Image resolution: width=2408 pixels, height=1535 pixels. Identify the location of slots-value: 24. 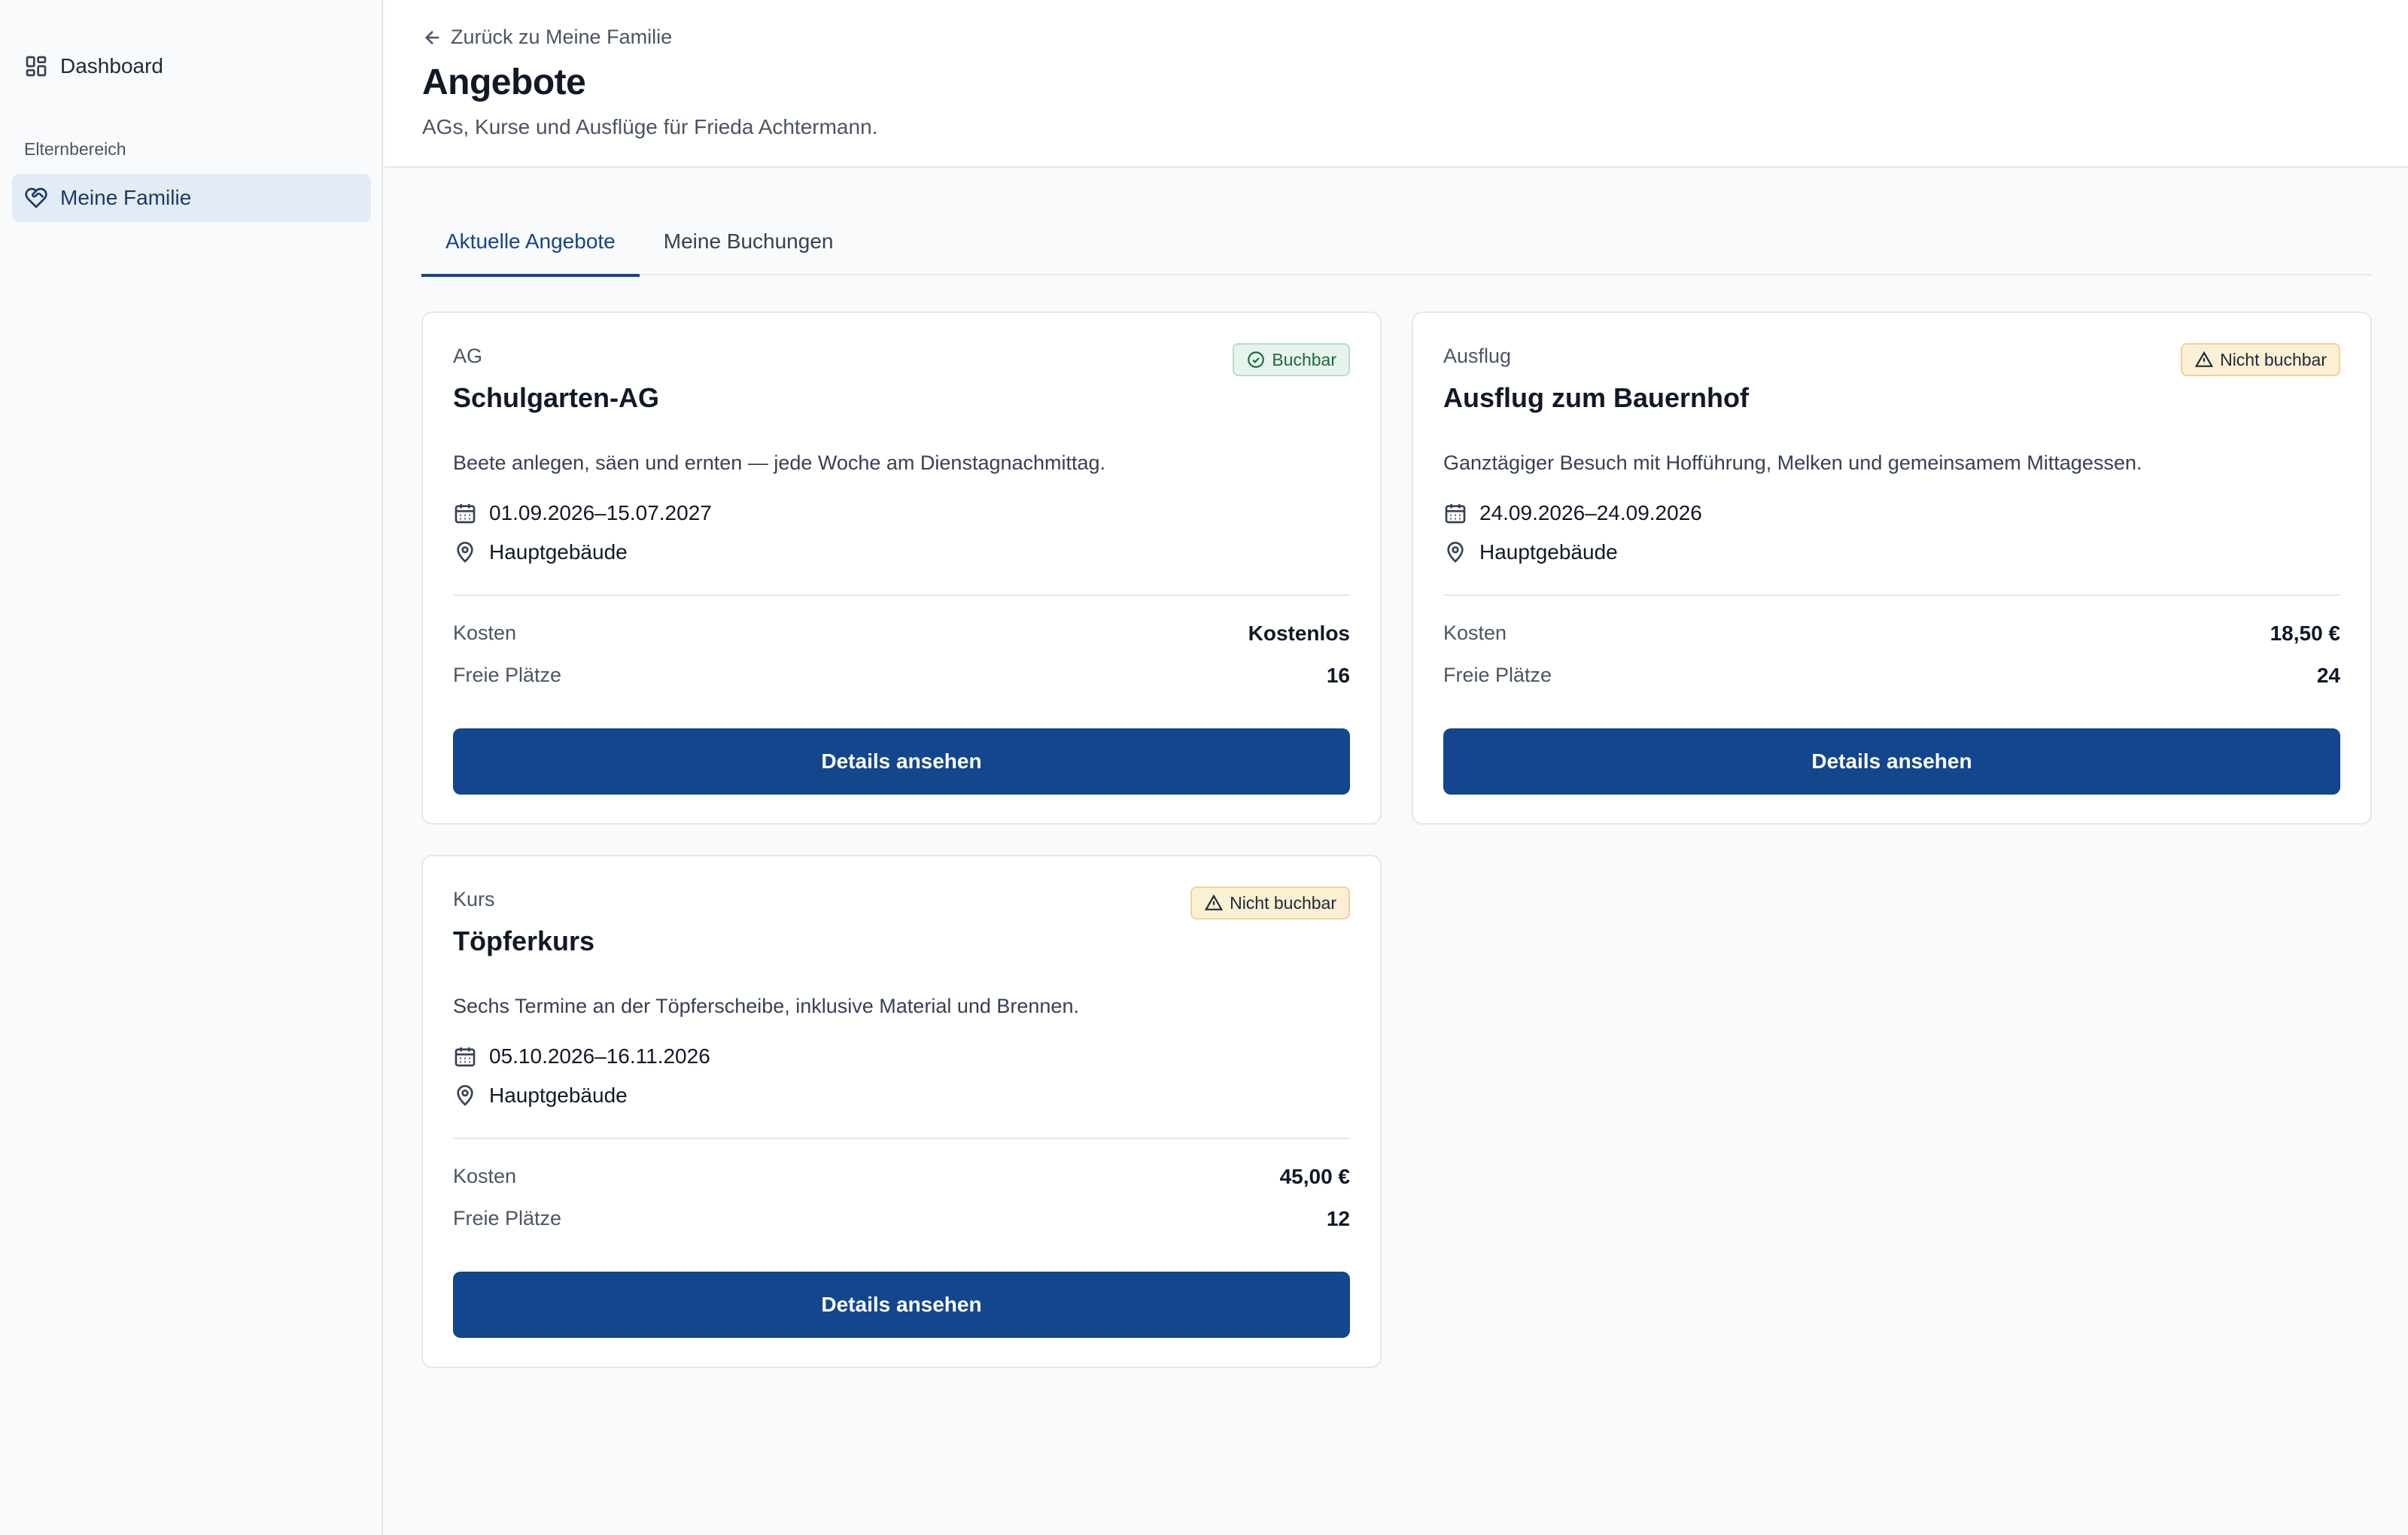
(2328, 675).